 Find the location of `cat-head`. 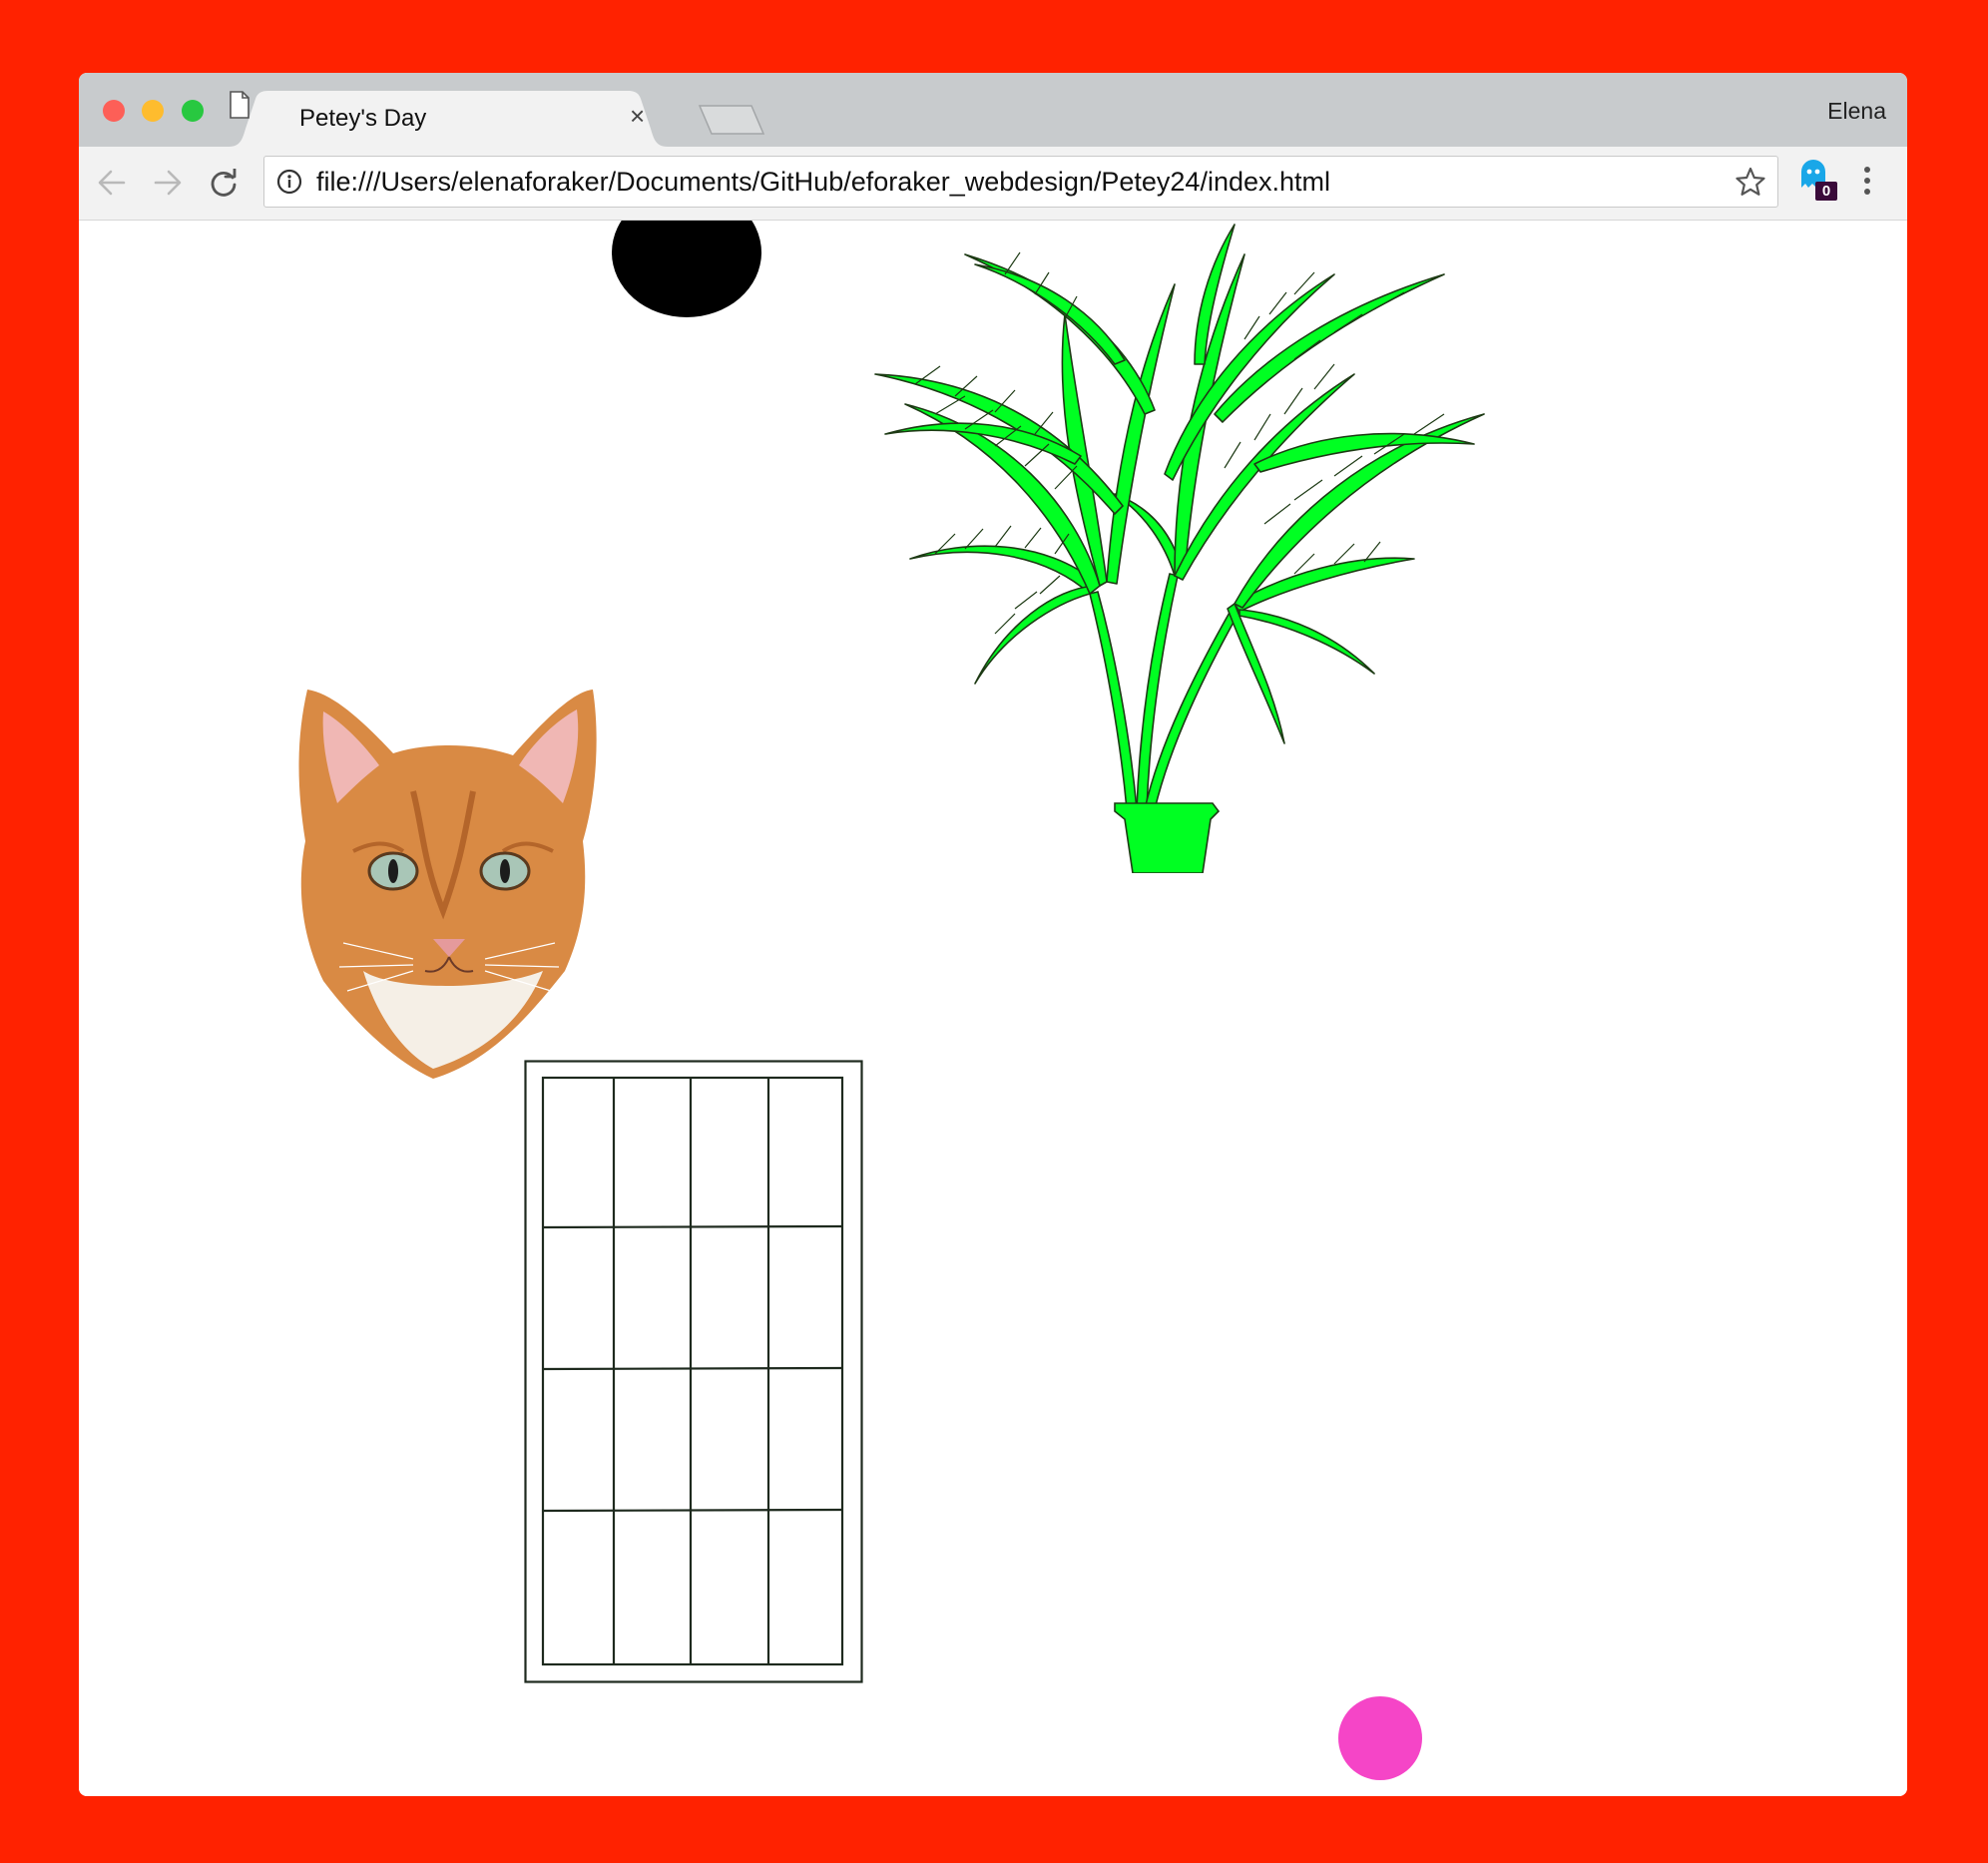

cat-head is located at coordinates (453, 881).